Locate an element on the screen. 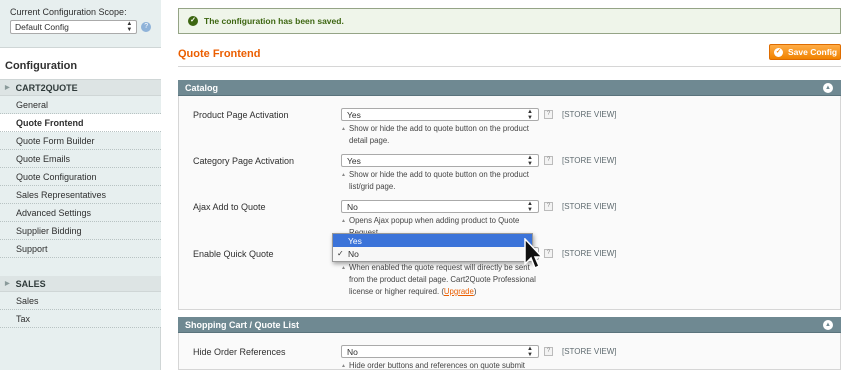 This screenshot has height=370, width=847. upgrade-link: Upgrade is located at coordinates (459, 291).